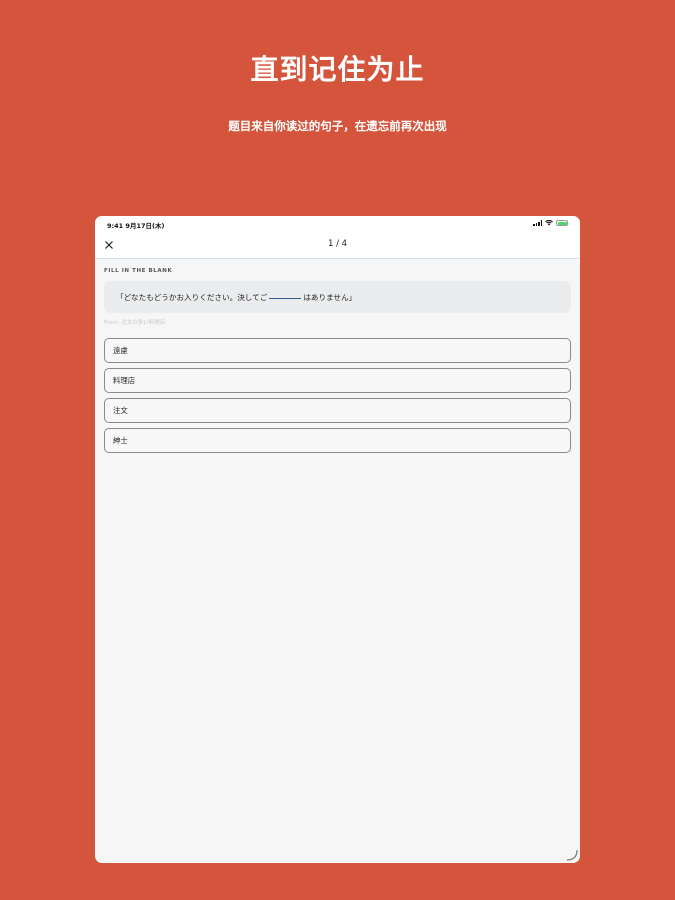 This screenshot has height=900, width=675. Describe the element at coordinates (537, 223) in the screenshot. I see `signal-icon` at that location.